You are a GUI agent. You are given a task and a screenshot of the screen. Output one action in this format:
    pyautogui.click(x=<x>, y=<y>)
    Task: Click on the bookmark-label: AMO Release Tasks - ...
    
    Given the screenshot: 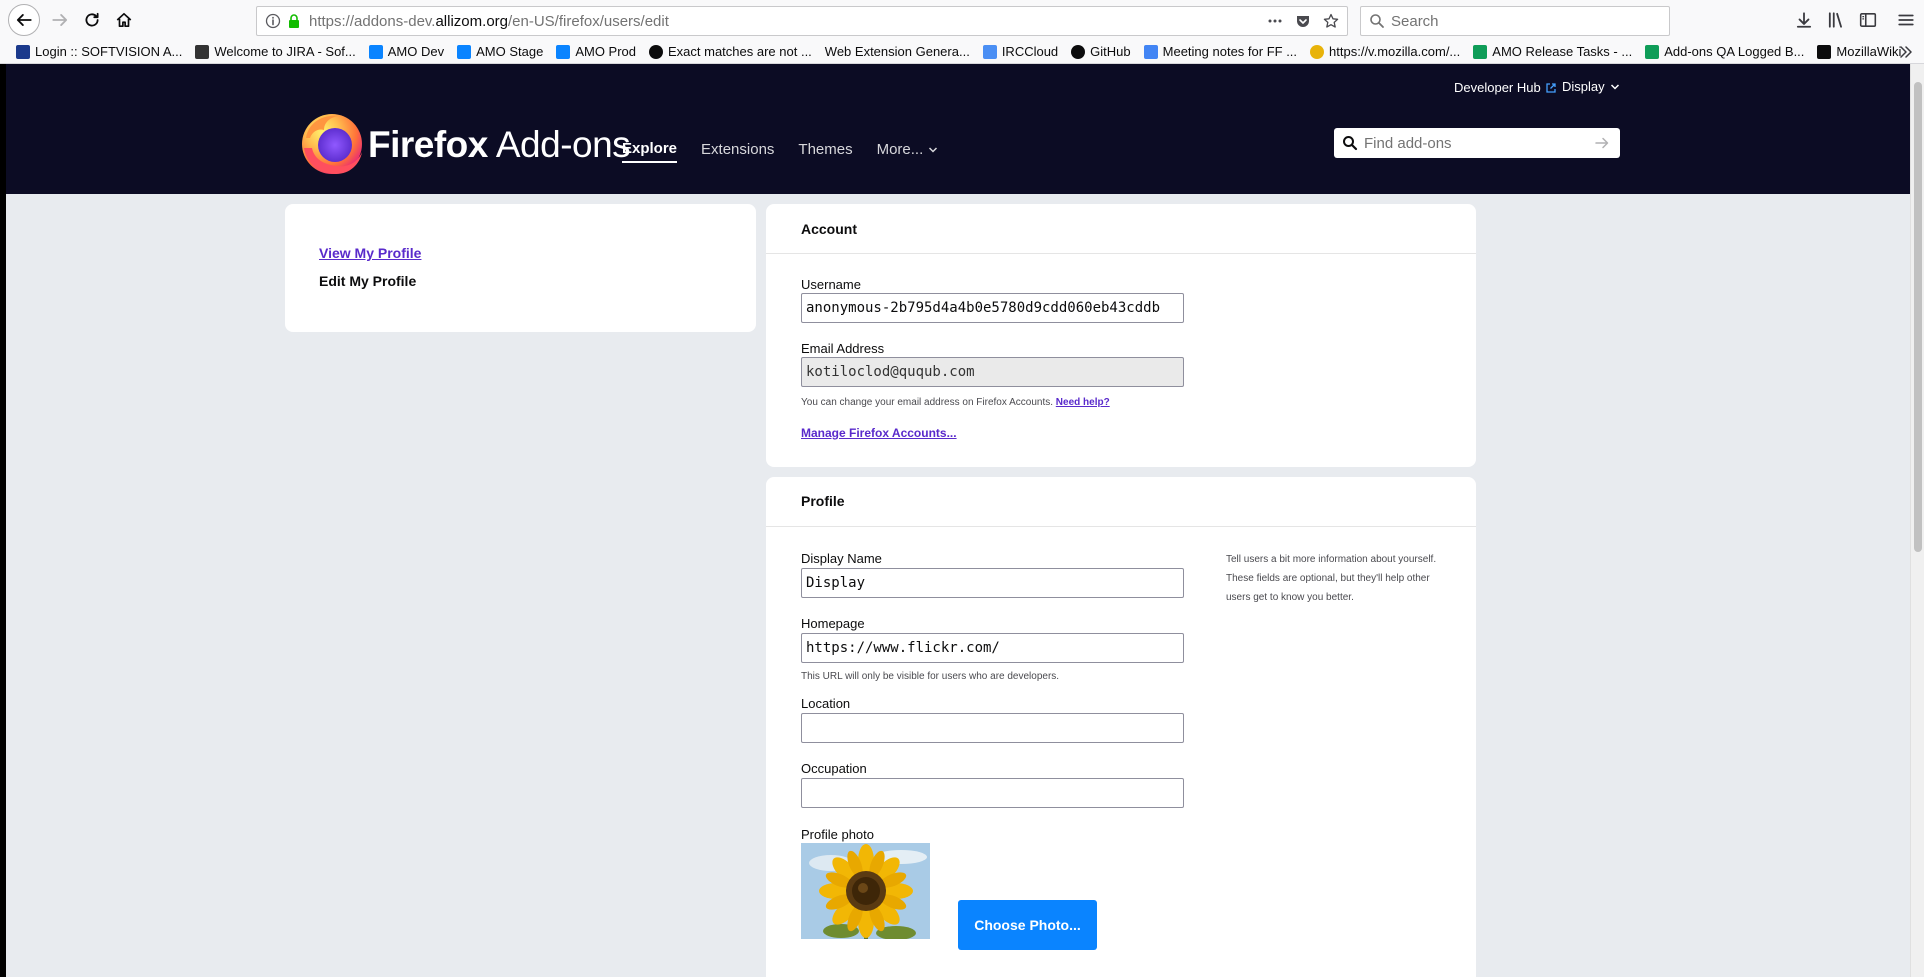 What is the action you would take?
    pyautogui.click(x=1562, y=51)
    